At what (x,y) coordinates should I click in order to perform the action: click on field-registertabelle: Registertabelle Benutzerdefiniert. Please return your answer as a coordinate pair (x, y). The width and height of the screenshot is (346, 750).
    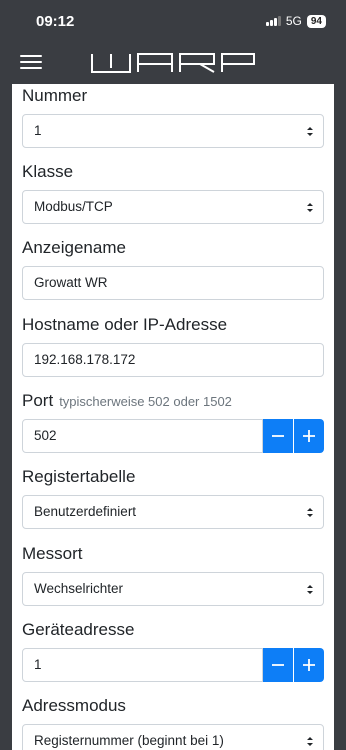
    Looking at the image, I should click on (173, 497).